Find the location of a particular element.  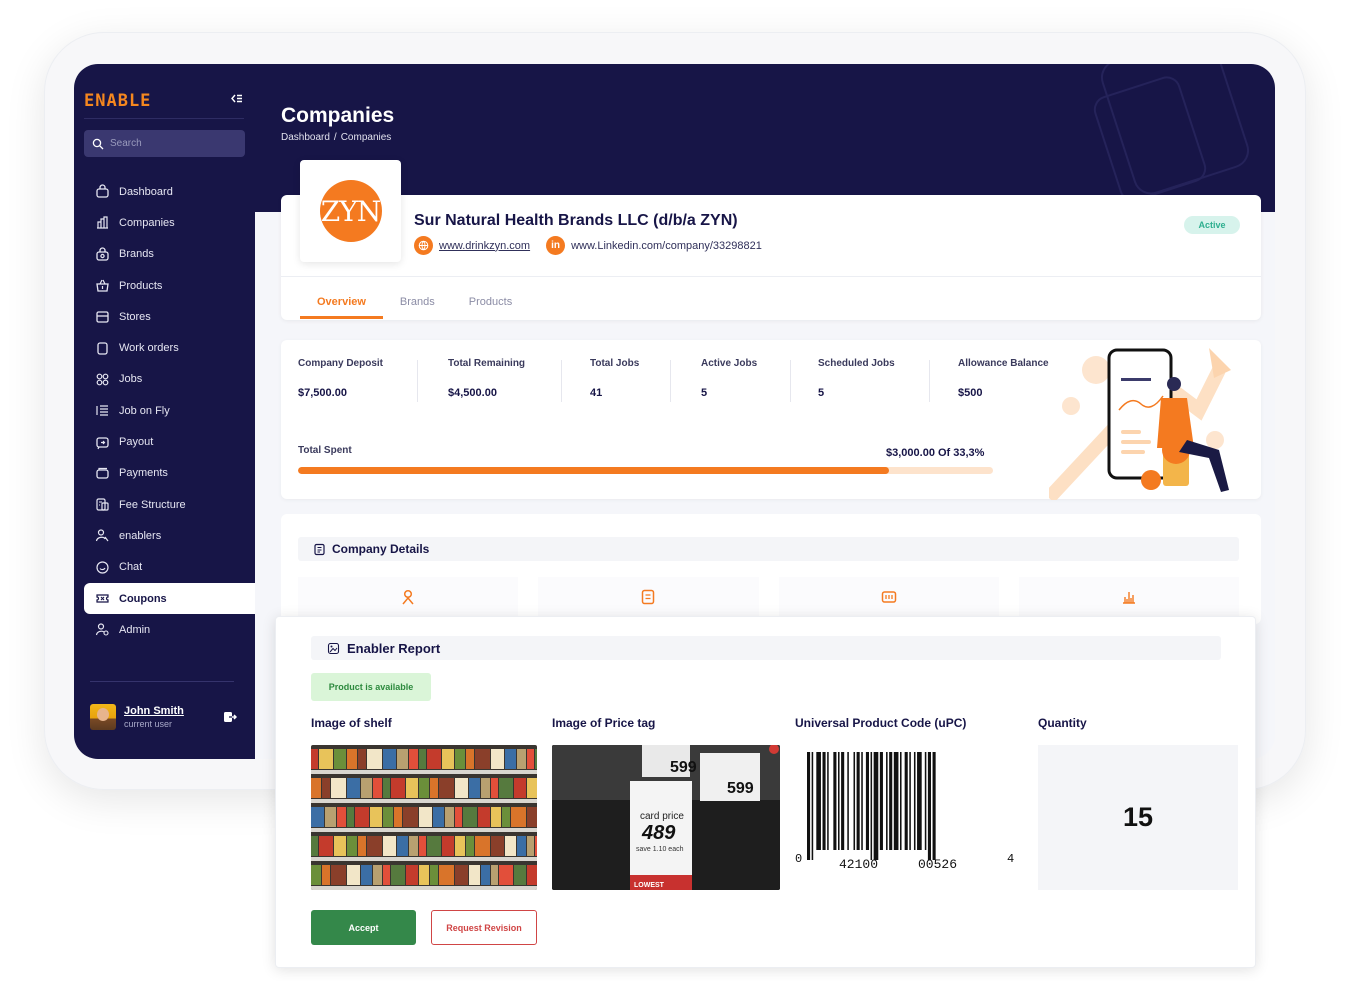

price-tag-footer: LOWEST is located at coordinates (649, 885).